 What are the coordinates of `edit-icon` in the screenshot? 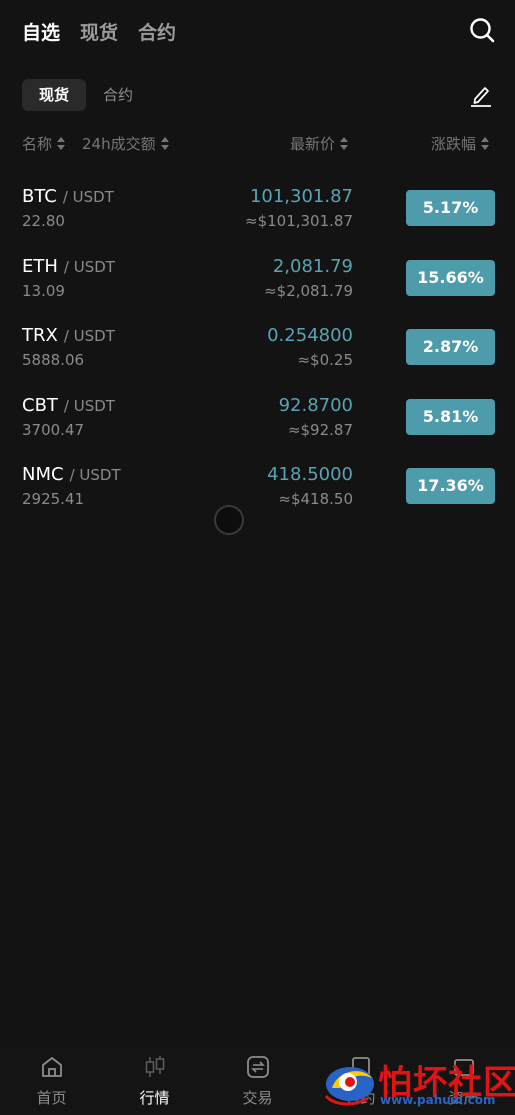 It's located at (481, 97).